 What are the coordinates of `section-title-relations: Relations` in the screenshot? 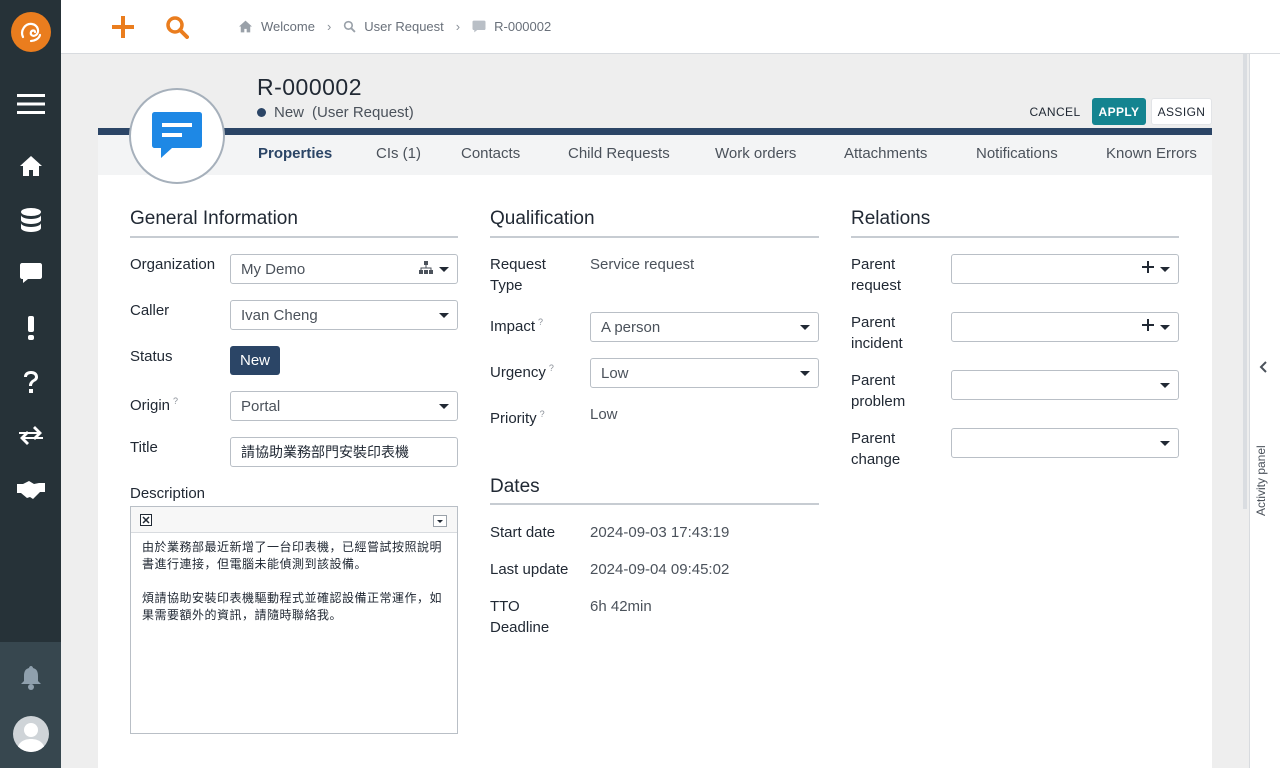 It's located at (891, 218).